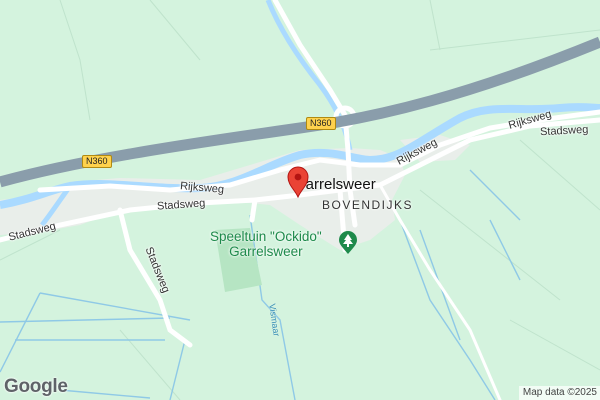 The height and width of the screenshot is (400, 600). I want to click on poi-label: Speeltuin "Ockido" Garrelsweer, so click(266, 244).